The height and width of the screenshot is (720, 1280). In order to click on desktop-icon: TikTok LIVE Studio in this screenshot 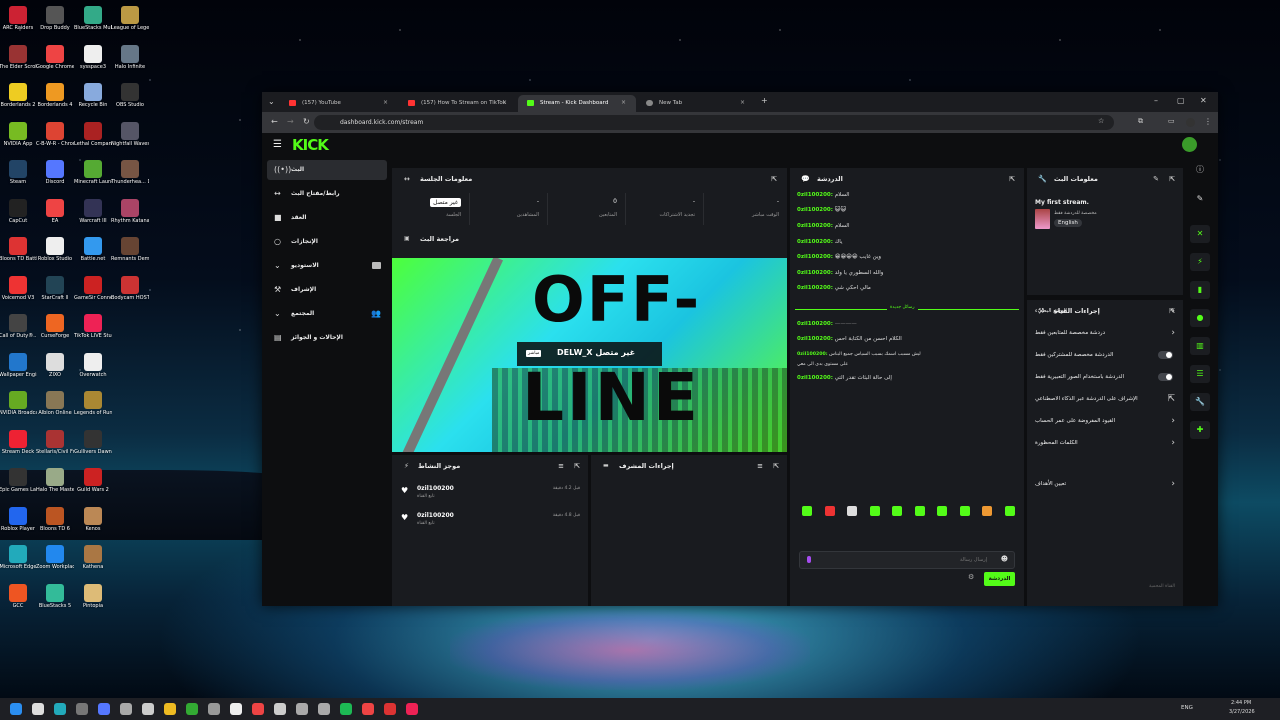, I will do `click(93, 331)`.